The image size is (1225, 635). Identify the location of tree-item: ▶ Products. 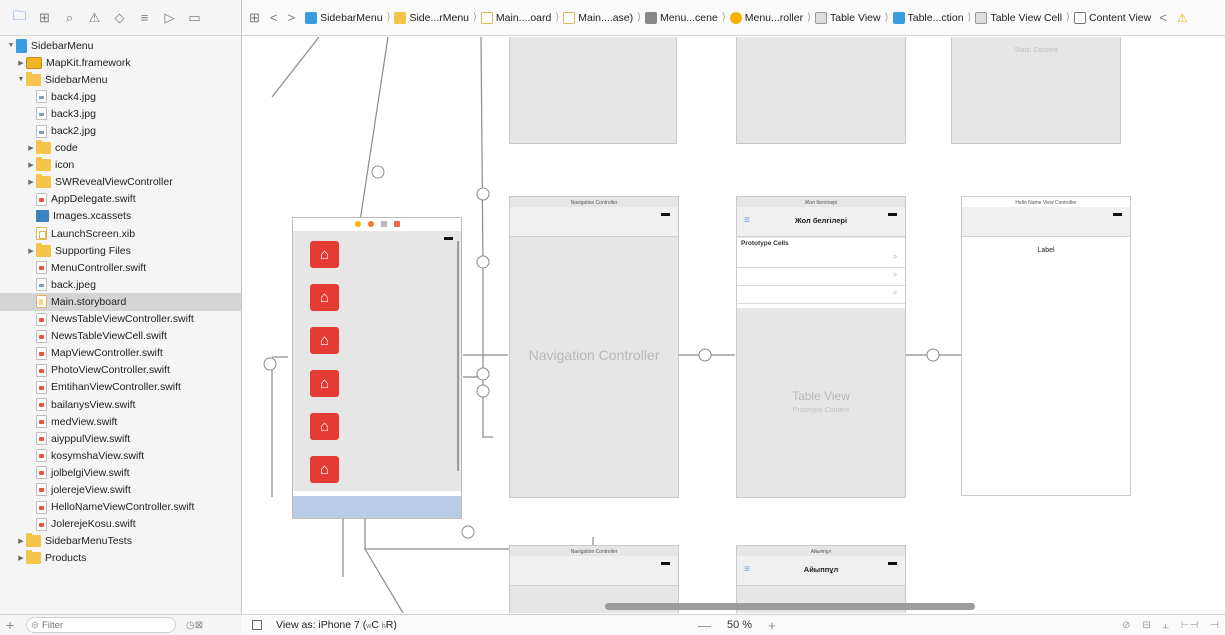
(120, 558).